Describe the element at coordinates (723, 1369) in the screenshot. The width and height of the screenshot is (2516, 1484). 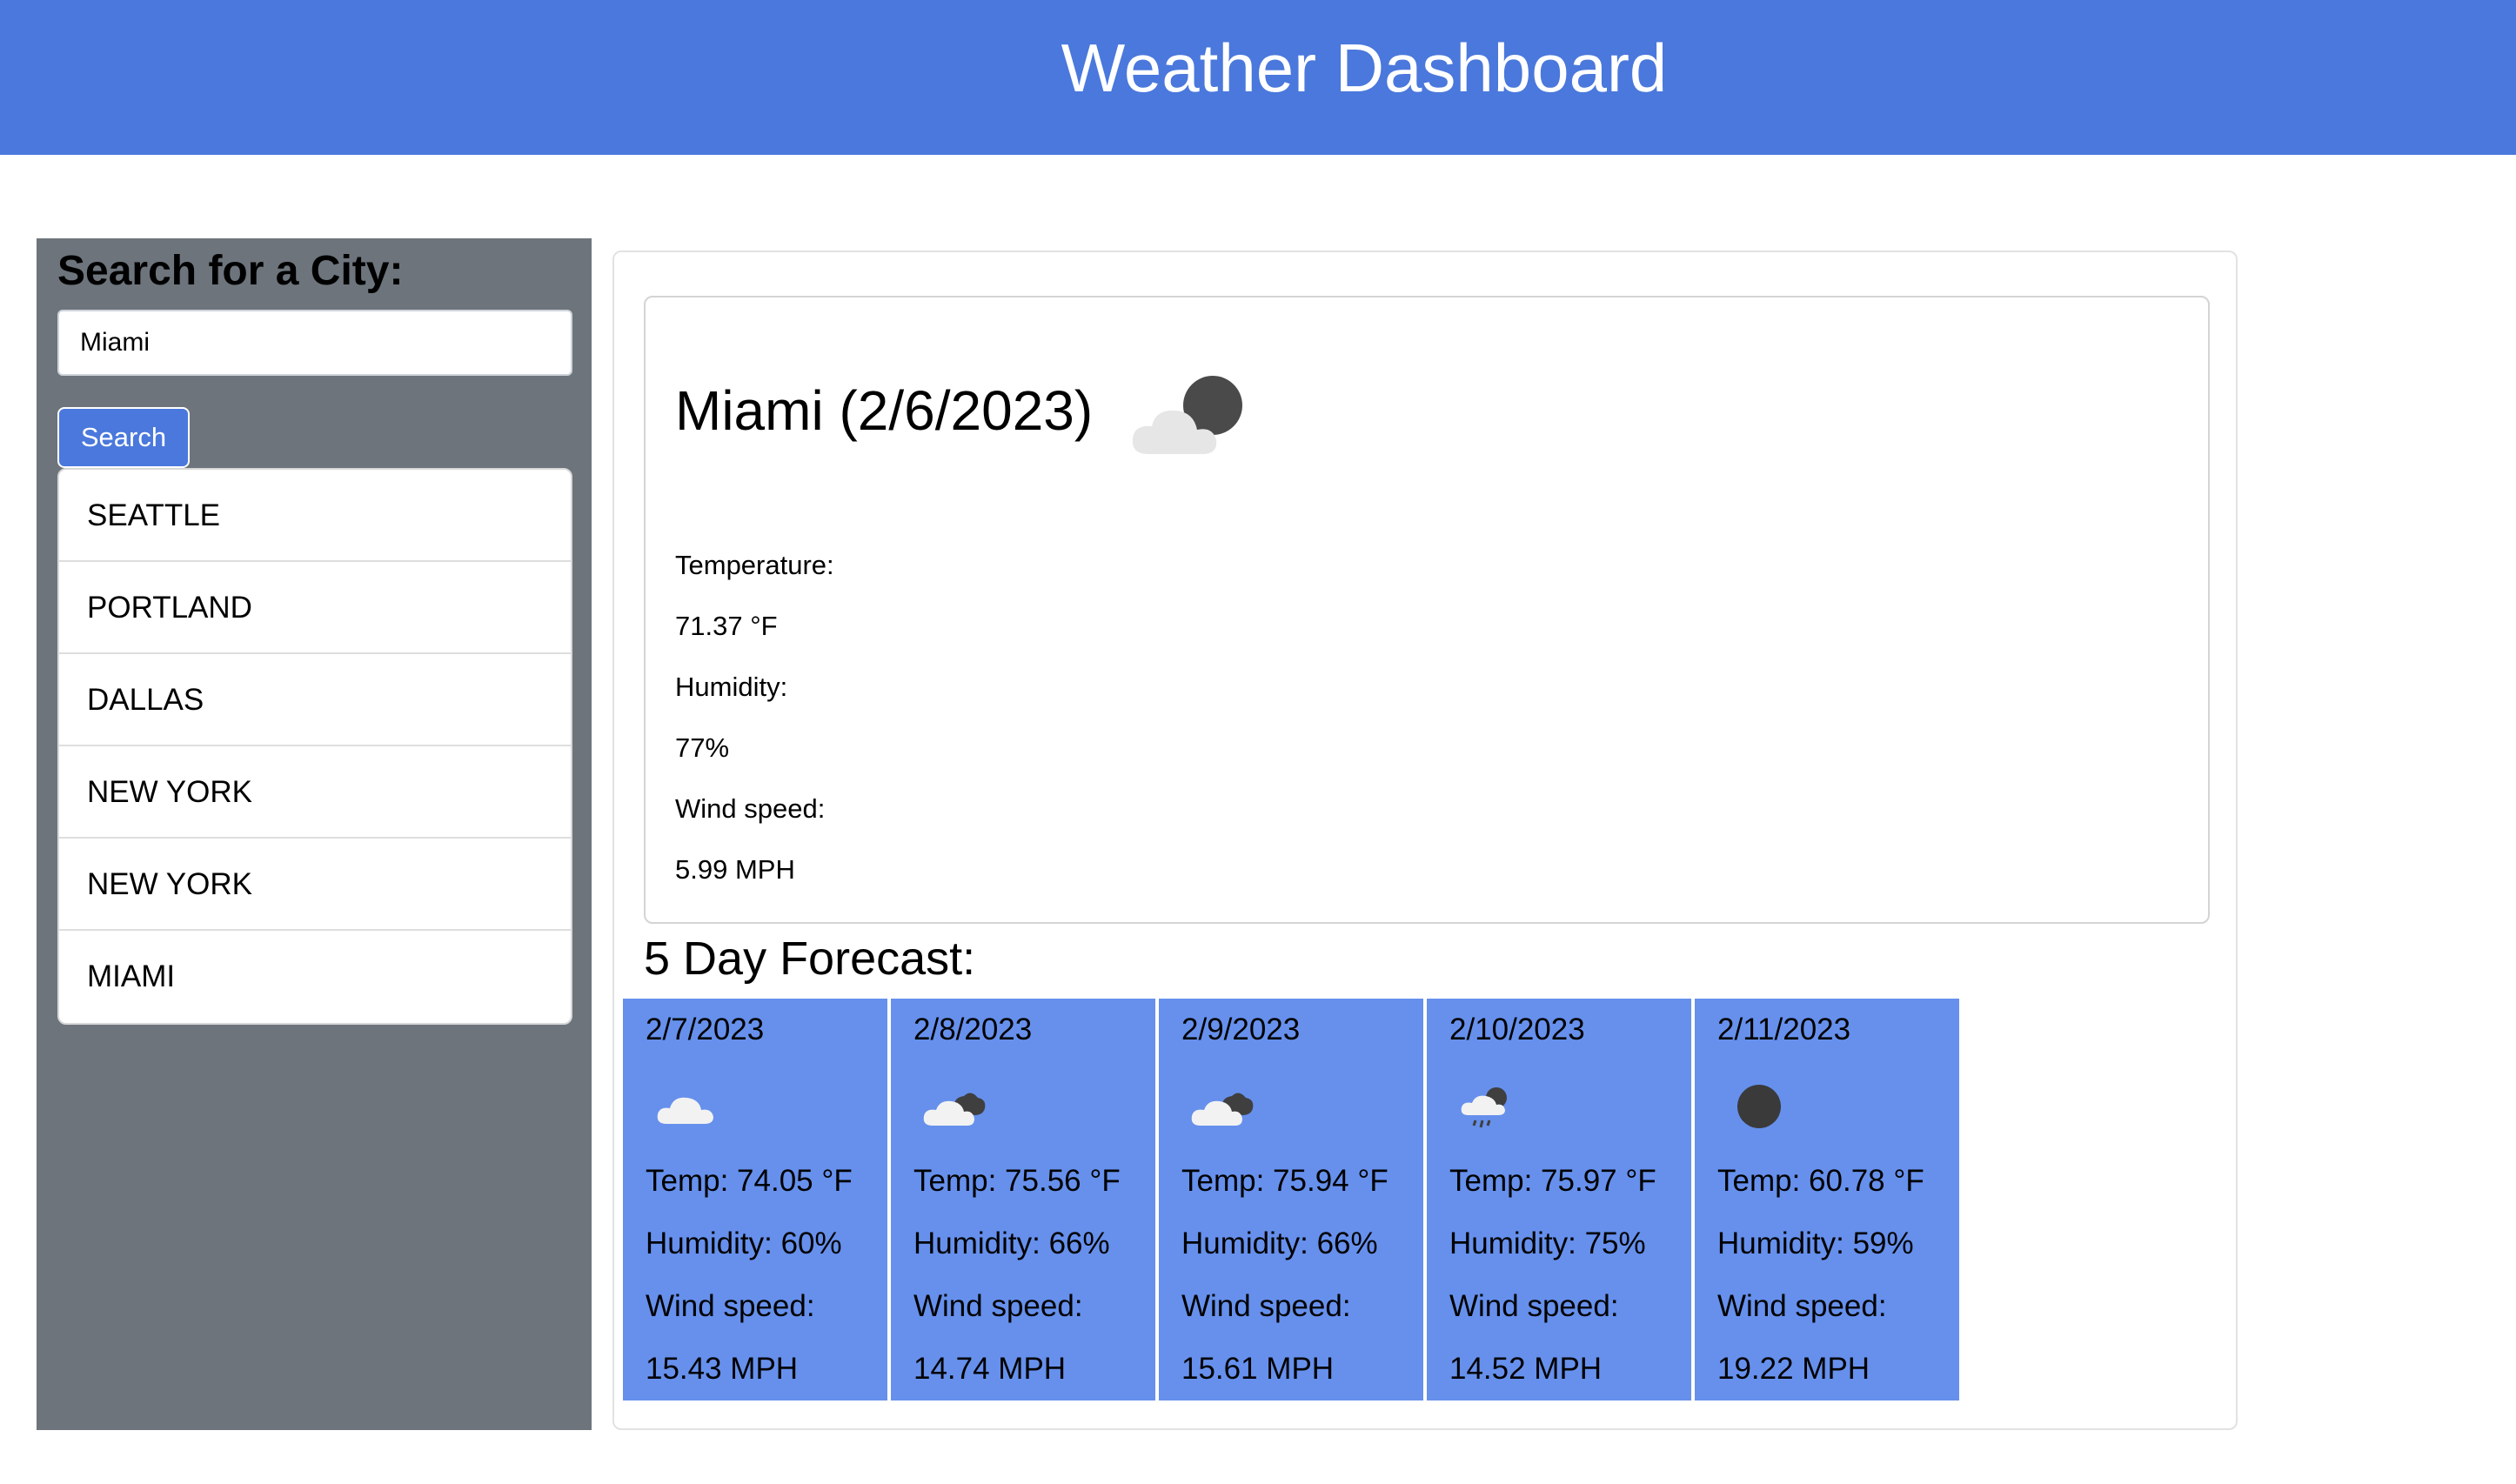
I see `forecast-wind-value: 15.43 MPH` at that location.